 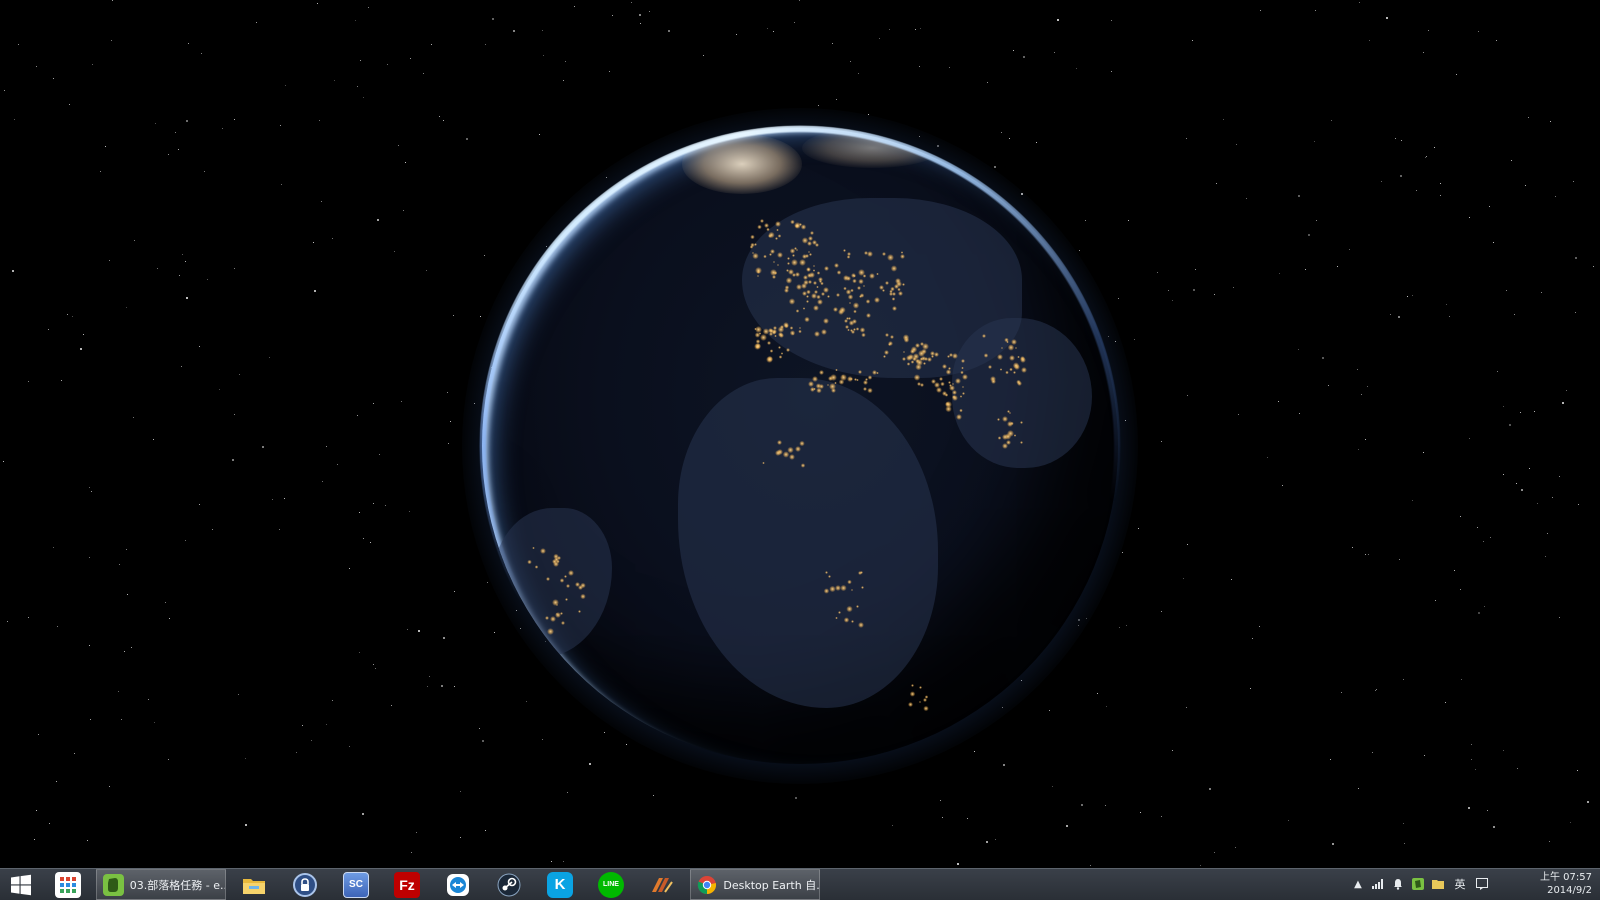 I want to click on evernote-tray-icon, so click(x=1418, y=884).